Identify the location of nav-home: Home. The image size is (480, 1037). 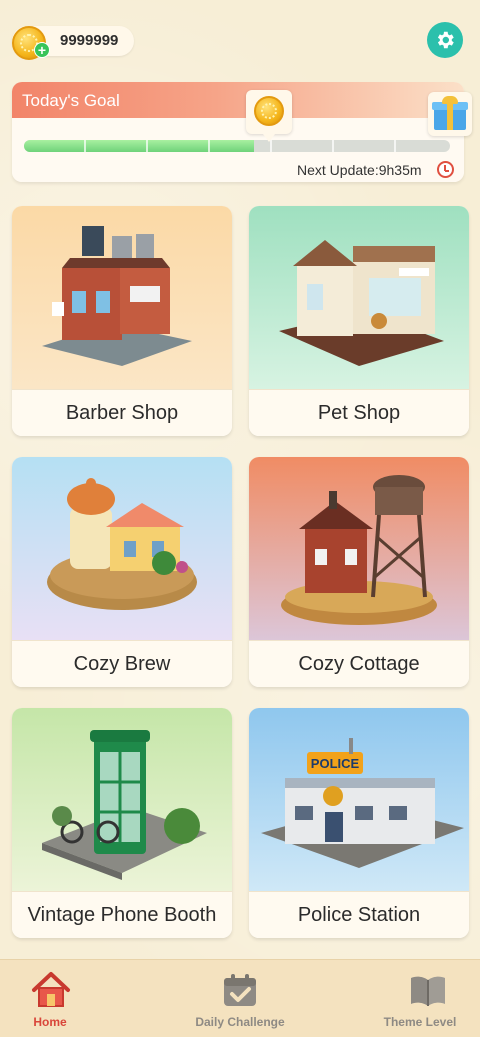
(50, 998).